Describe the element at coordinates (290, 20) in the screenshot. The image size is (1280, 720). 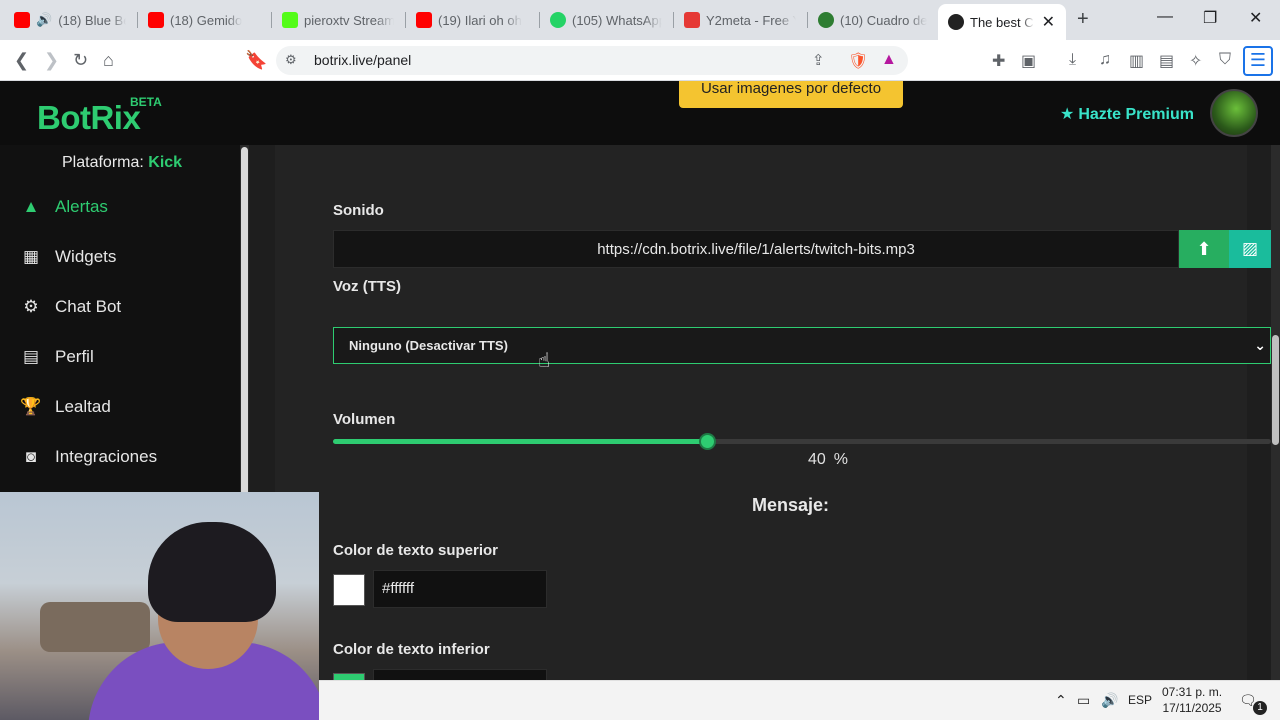
I see `kick-icon` at that location.